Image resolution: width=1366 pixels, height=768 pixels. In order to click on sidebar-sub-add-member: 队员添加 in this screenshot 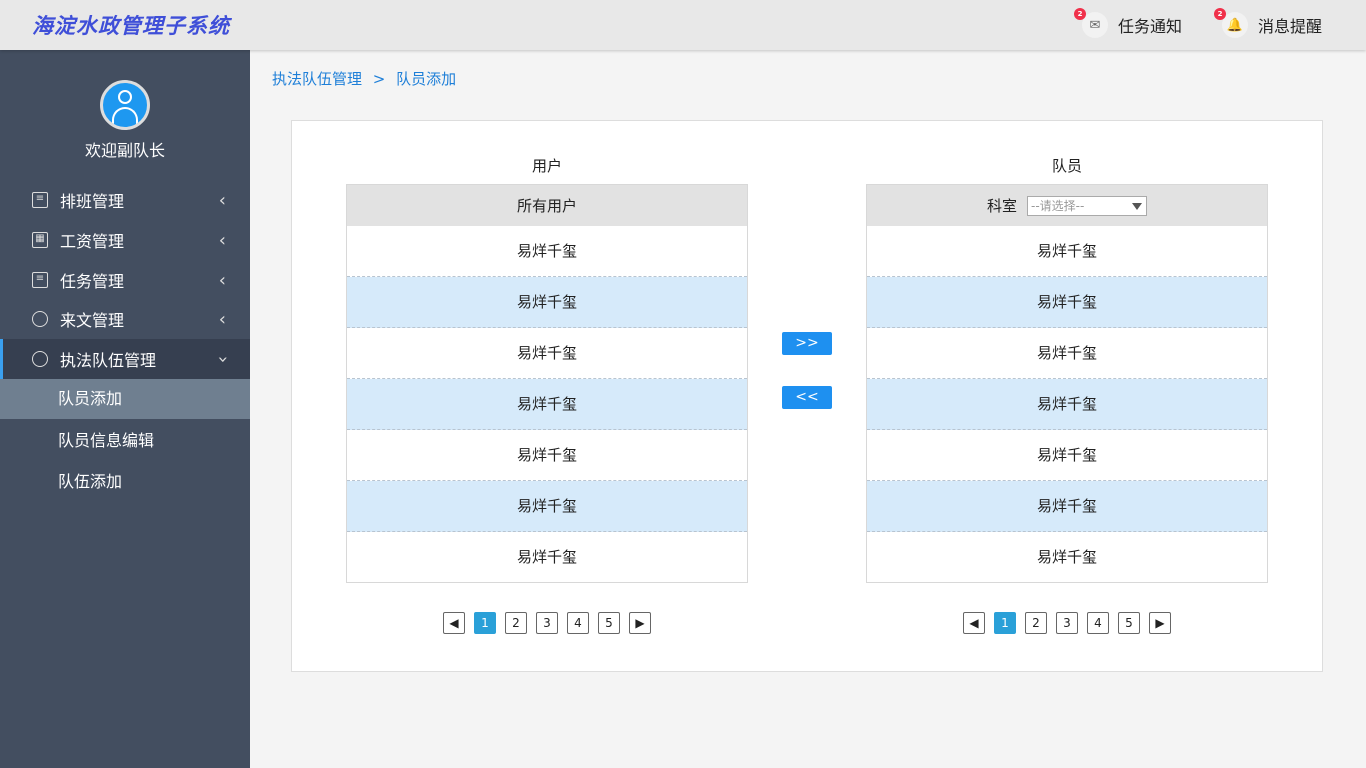, I will do `click(125, 399)`.